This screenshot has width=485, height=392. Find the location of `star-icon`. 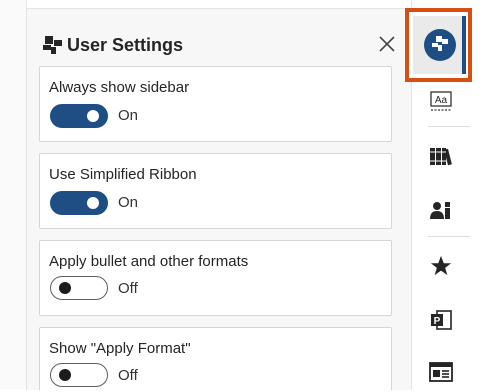

star-icon is located at coordinates (441, 265).